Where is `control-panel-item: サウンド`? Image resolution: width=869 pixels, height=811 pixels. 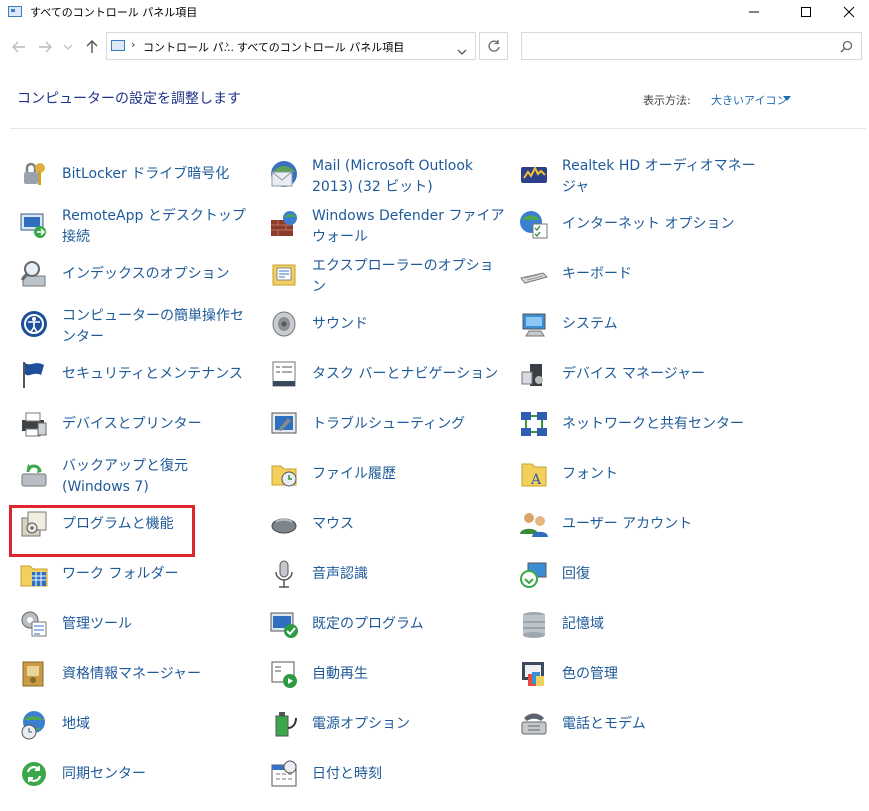
control-panel-item: サウンド is located at coordinates (388, 328).